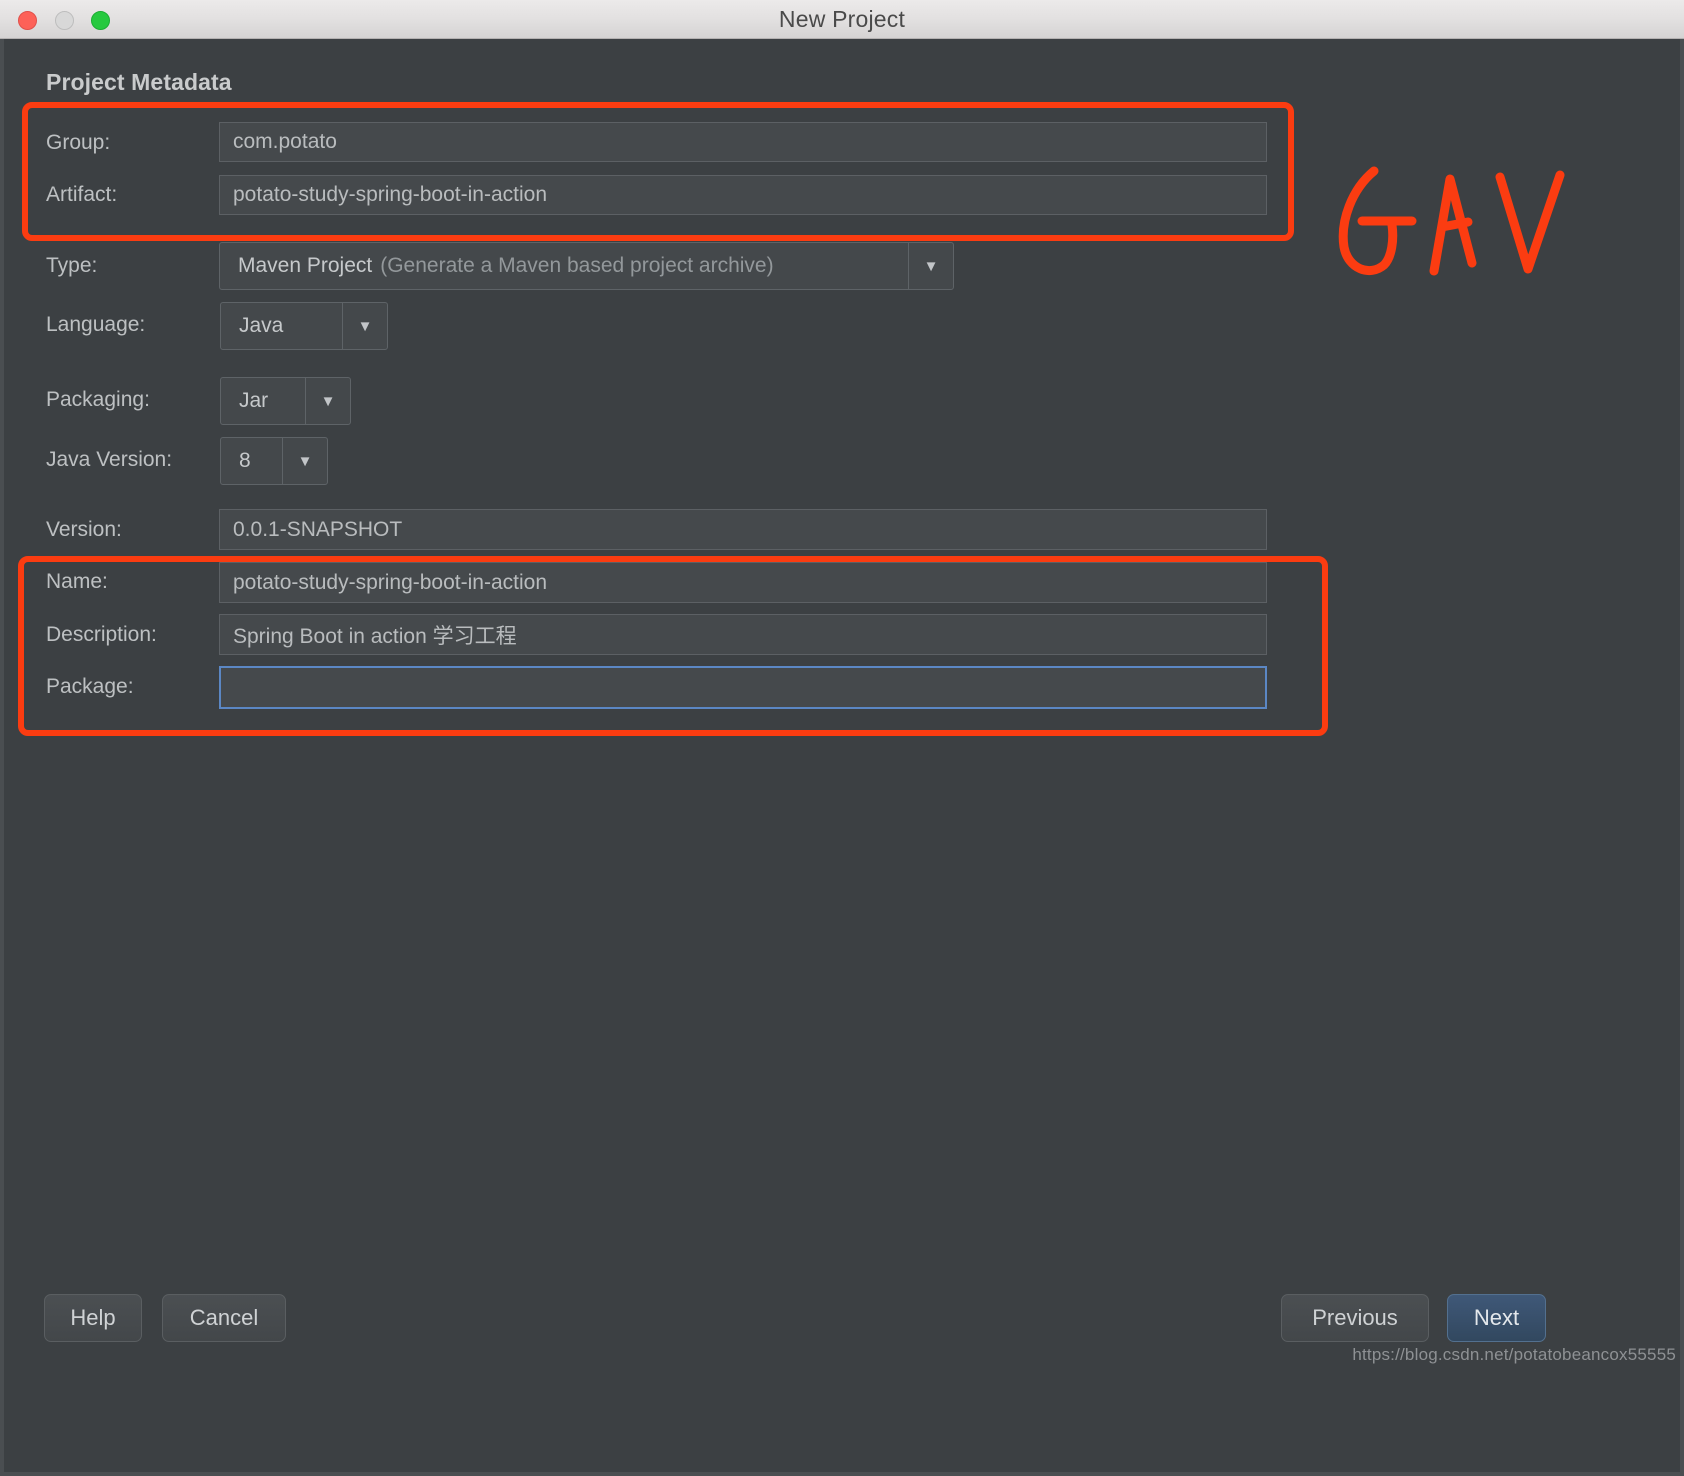 The height and width of the screenshot is (1476, 1684). Describe the element at coordinates (78, 142) in the screenshot. I see `group-label: Group:` at that location.